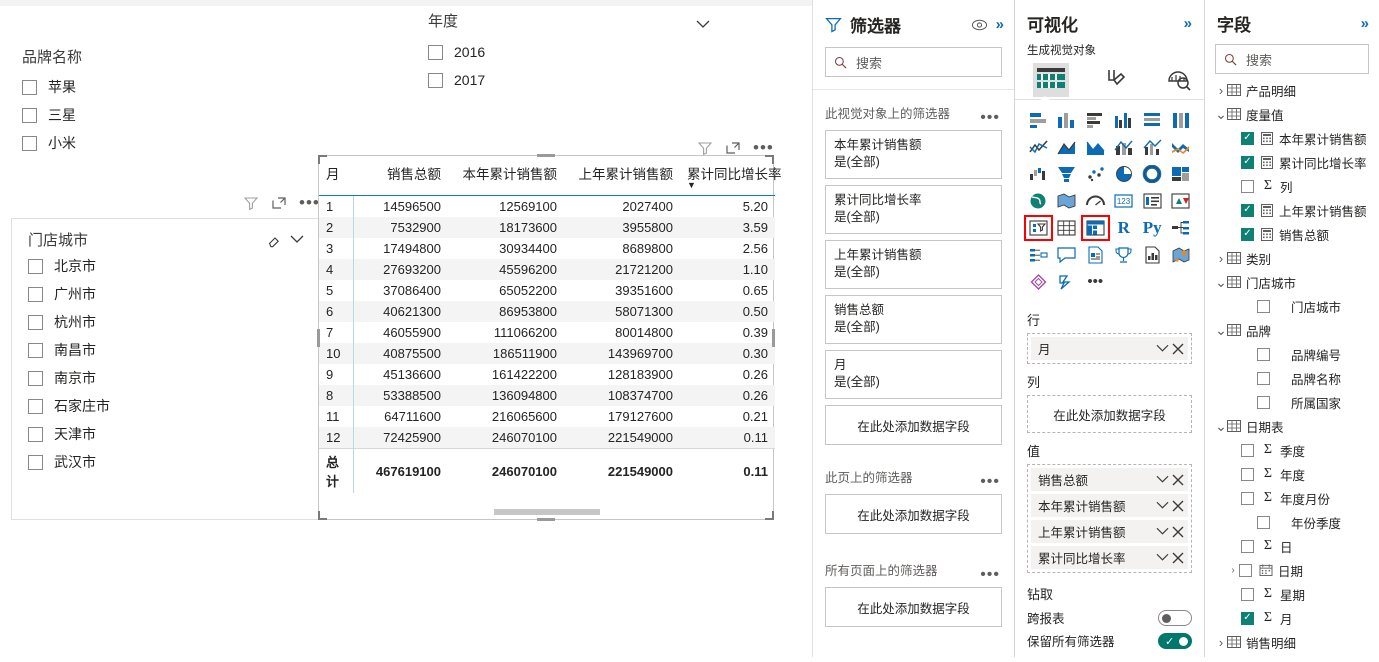  Describe the element at coordinates (547, 438) in the screenshot. I see `table-row: 12 72425900 246070100 221549000 0.11` at that location.